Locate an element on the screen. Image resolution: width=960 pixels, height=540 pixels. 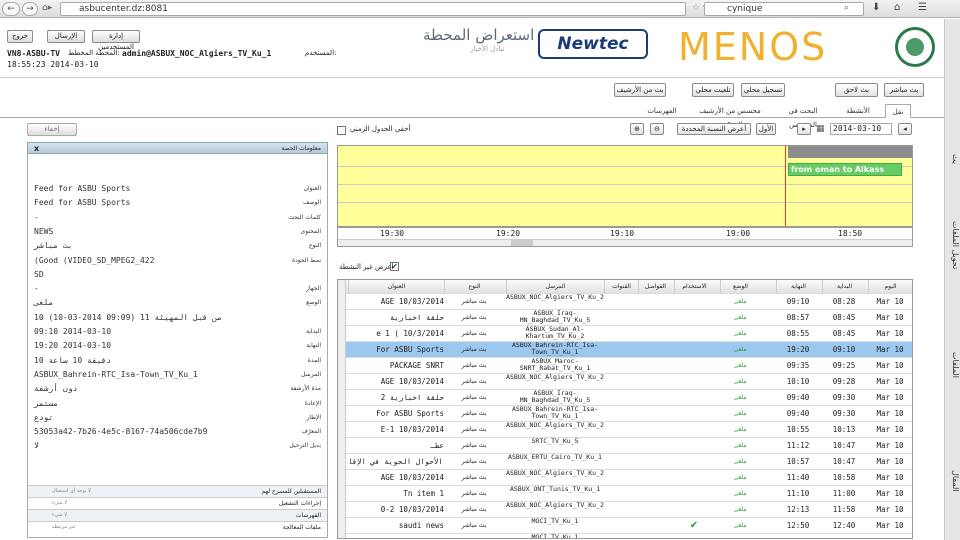
side-tab: الملفات is located at coordinates (952, 365).